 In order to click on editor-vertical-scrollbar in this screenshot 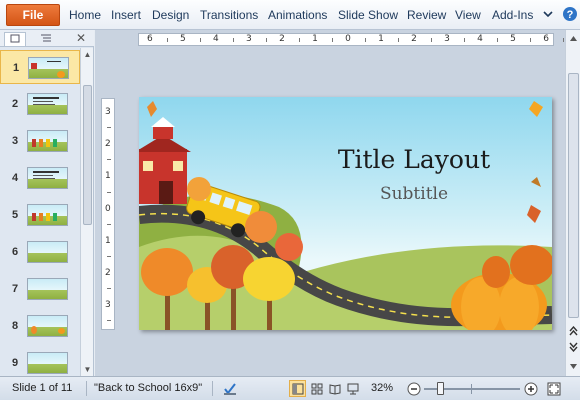, I will do `click(572, 203)`.